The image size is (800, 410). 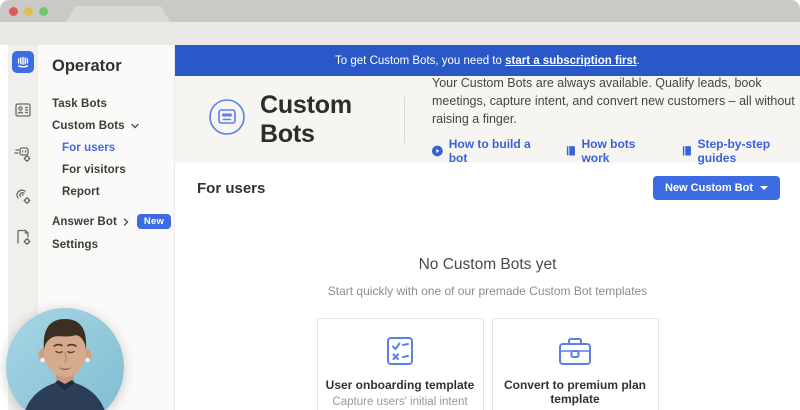 I want to click on sidebar-item-task-bots: Task Bots, so click(x=106, y=104).